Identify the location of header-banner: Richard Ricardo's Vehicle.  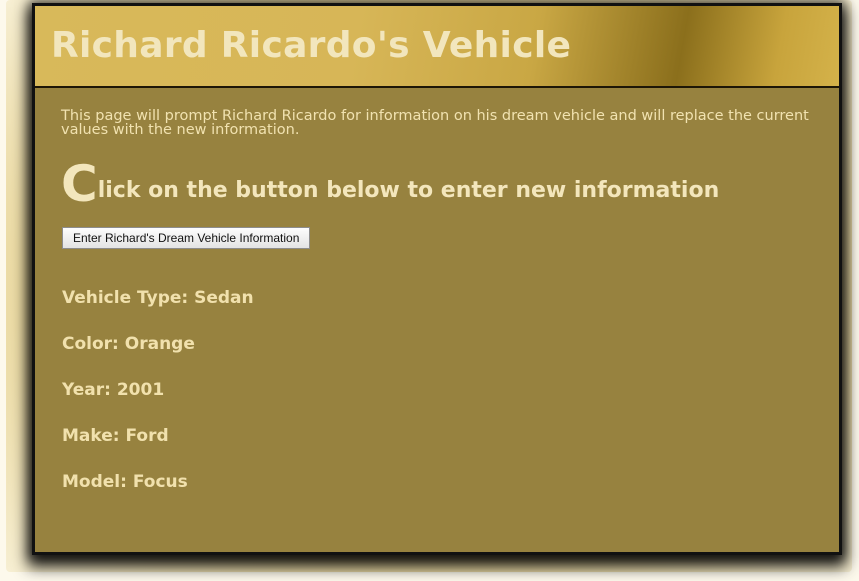
(437, 47).